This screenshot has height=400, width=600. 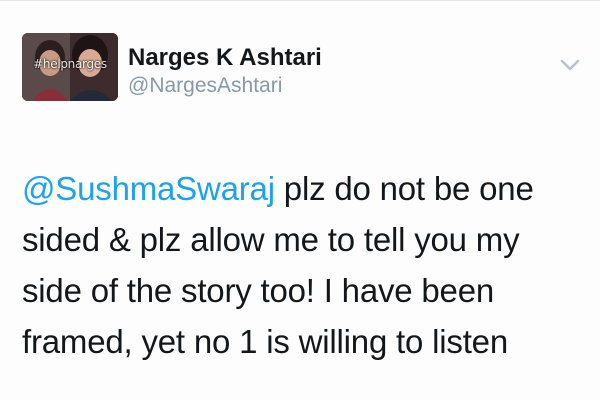 I want to click on author-names: Narges K Ashtari @NargesAshtari, so click(x=225, y=71).